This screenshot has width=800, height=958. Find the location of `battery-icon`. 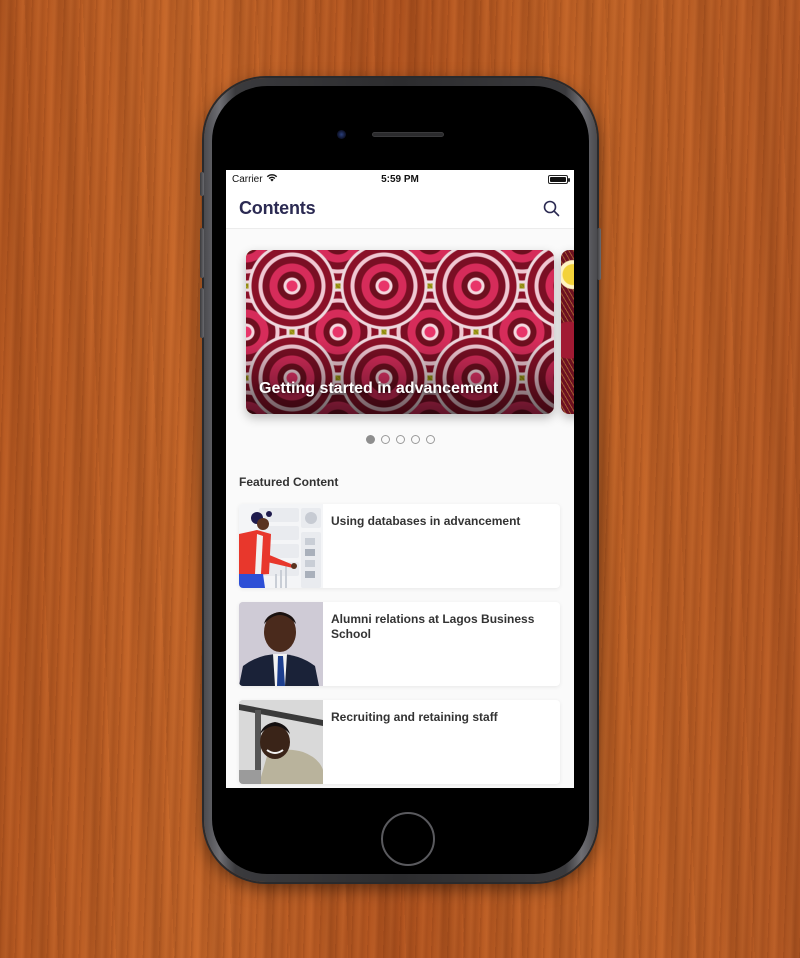

battery-icon is located at coordinates (559, 179).